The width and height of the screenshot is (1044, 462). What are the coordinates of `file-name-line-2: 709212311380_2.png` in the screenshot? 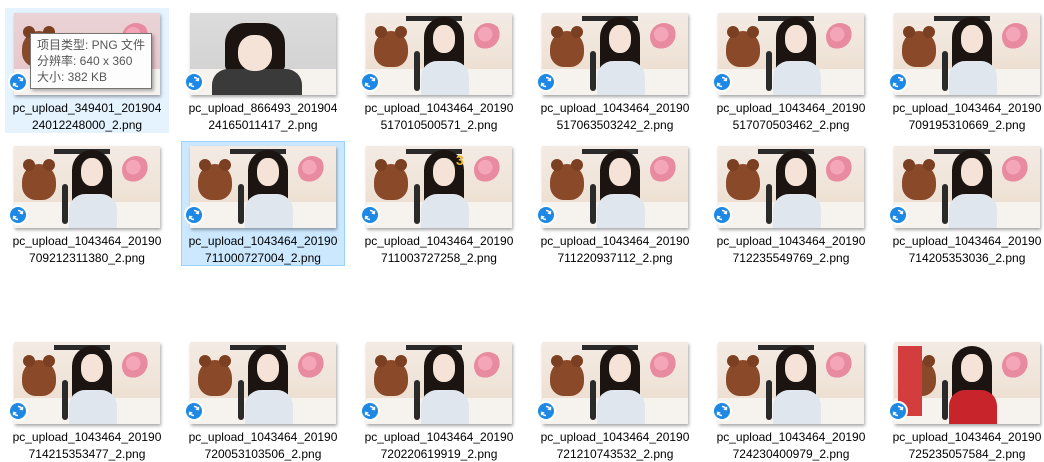 It's located at (87, 258).